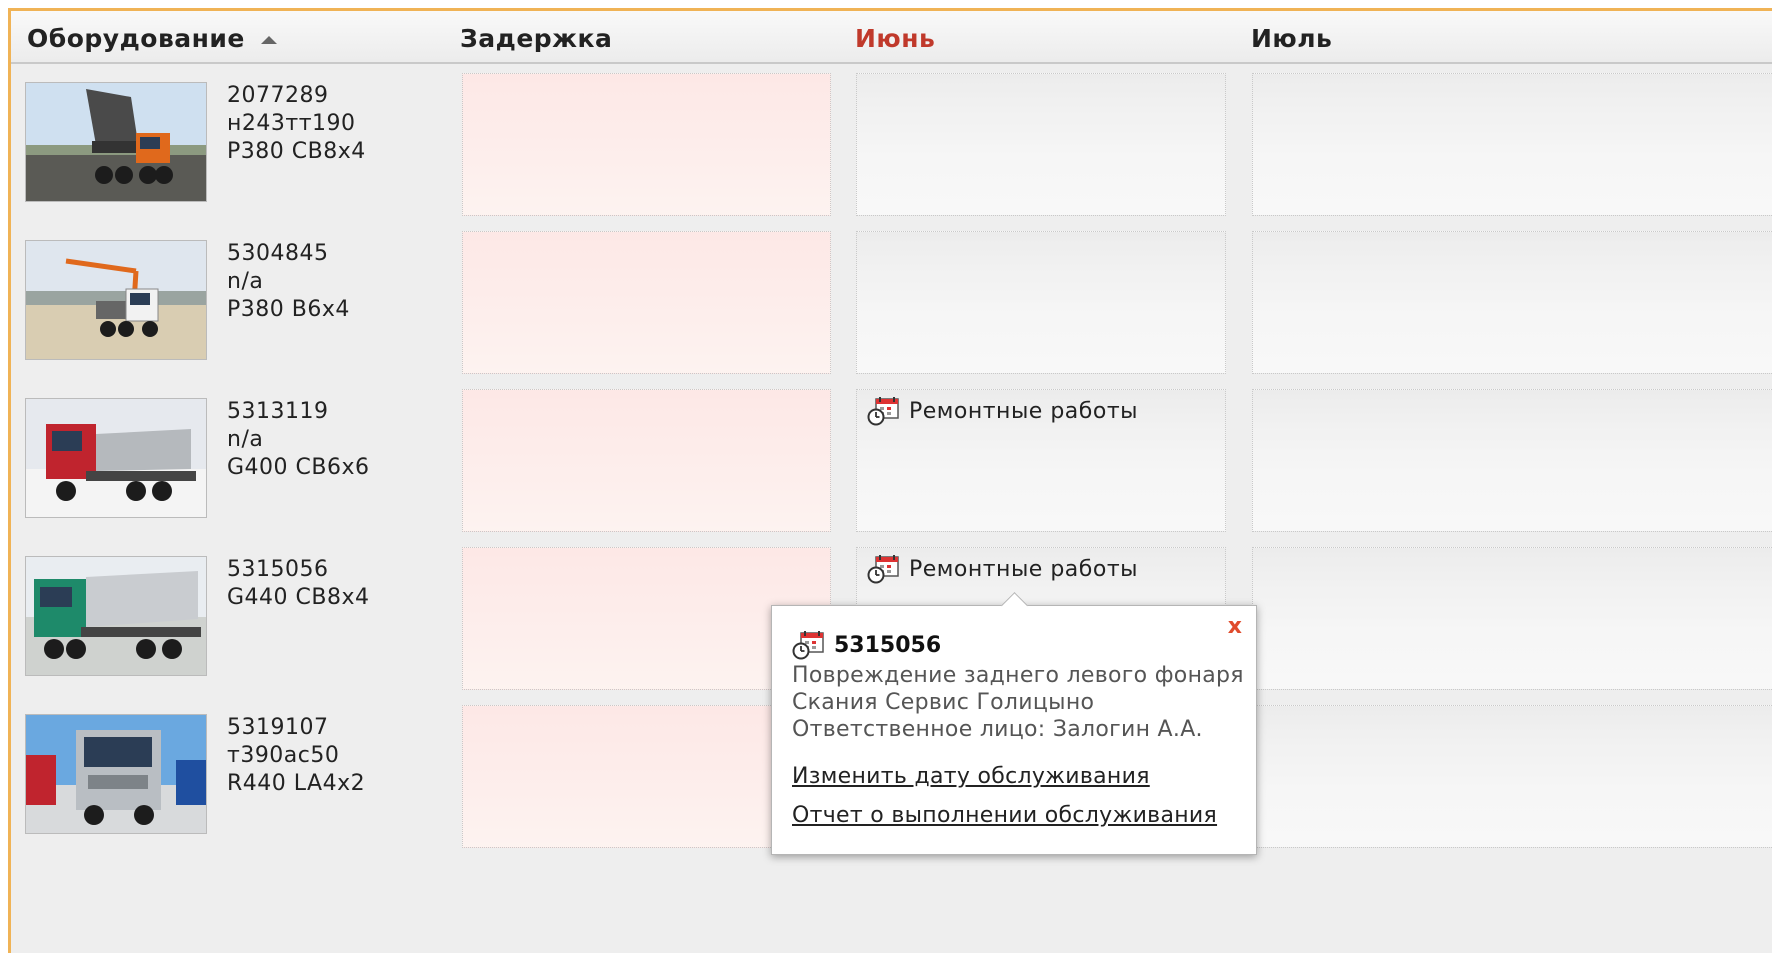 The image size is (1772, 953). What do you see at coordinates (1292, 38) in the screenshot?
I see `column-header-july: Июль` at bounding box center [1292, 38].